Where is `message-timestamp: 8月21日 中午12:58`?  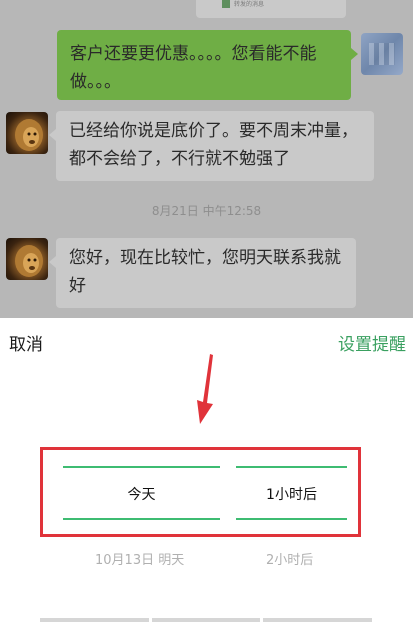 message-timestamp: 8月21日 中午12:58 is located at coordinates (206, 211).